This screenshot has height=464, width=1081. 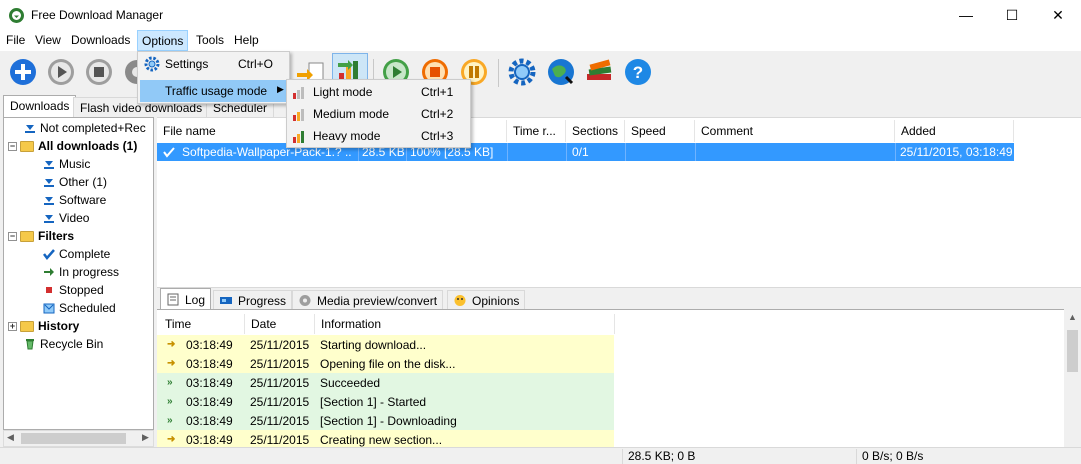 I want to click on log-information: [Section 1] - Downloading, so click(x=388, y=421).